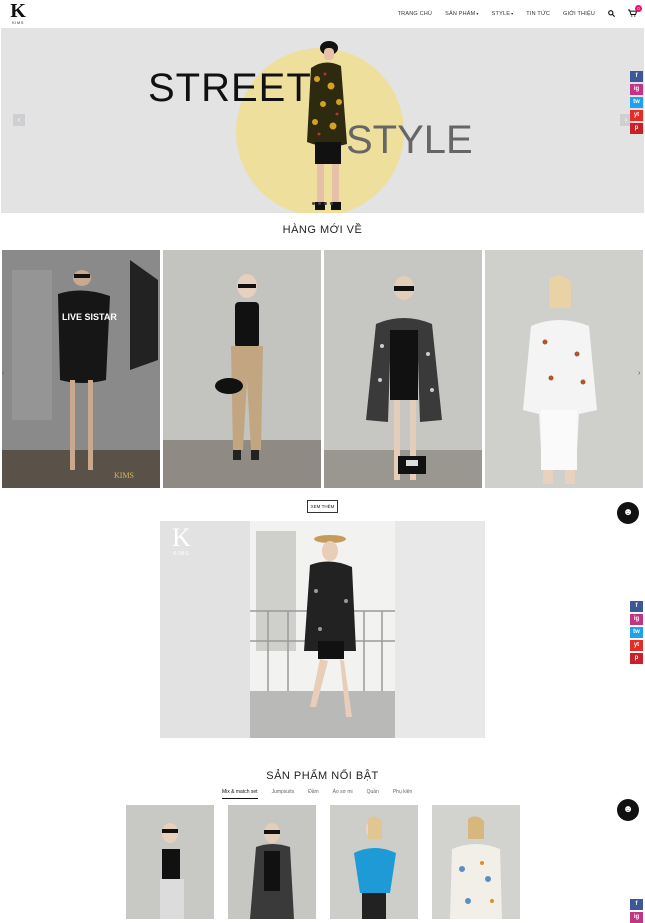 The height and width of the screenshot is (923, 645). Describe the element at coordinates (322, 506) in the screenshot. I see `view-more-button: XEM THÊM` at that location.